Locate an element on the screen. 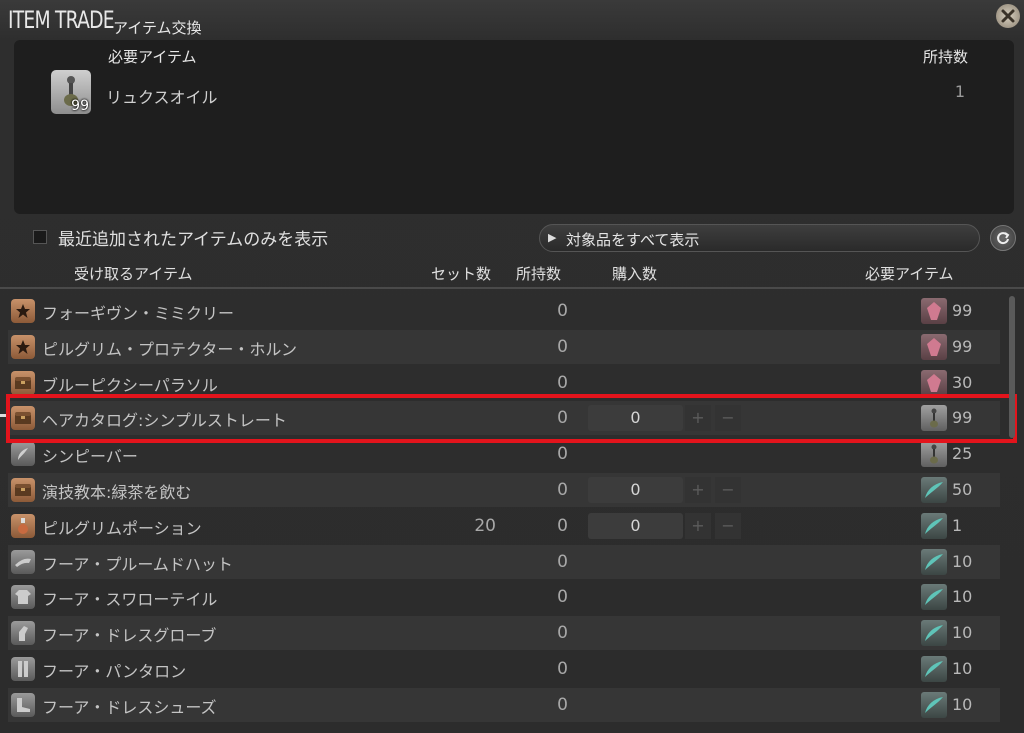 Image resolution: width=1024 pixels, height=733 pixels. legs-icon is located at coordinates (23, 669).